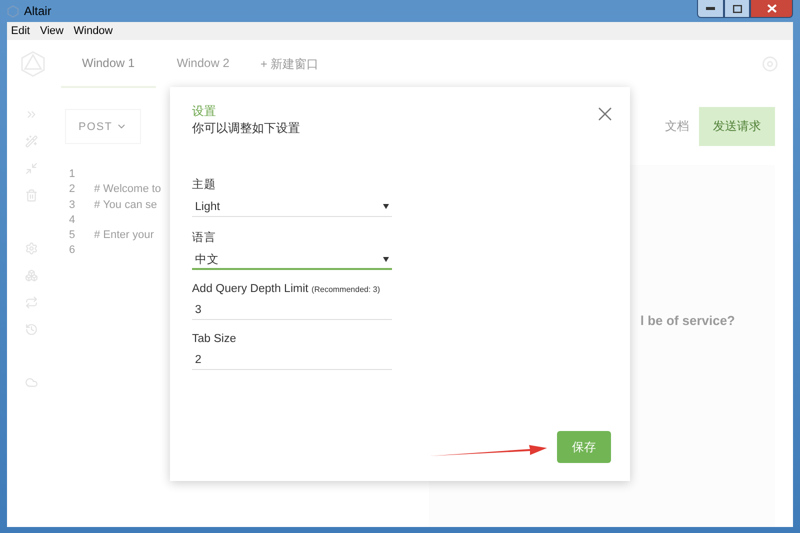 This screenshot has width=800, height=533. I want to click on field-label: Add Query Depth Limit (Recommended: 3), so click(287, 289).